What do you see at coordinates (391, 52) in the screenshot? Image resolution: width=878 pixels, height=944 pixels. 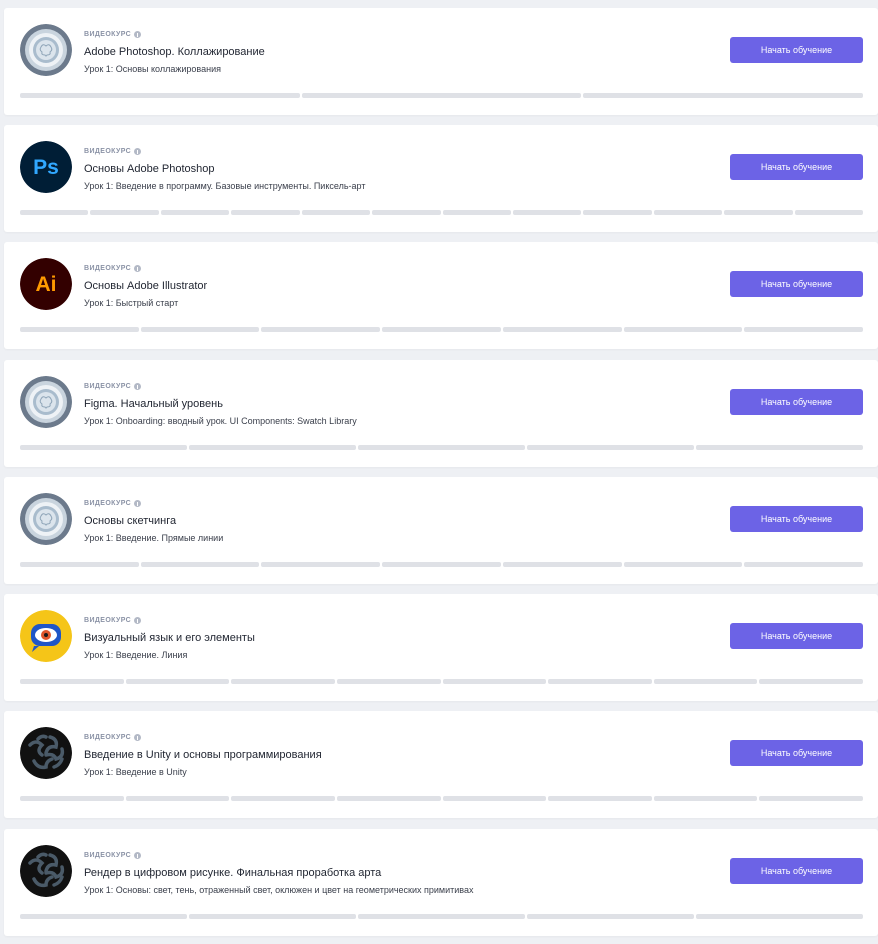 I see `course-title: Adobe Photoshop. Коллажирование` at bounding box center [391, 52].